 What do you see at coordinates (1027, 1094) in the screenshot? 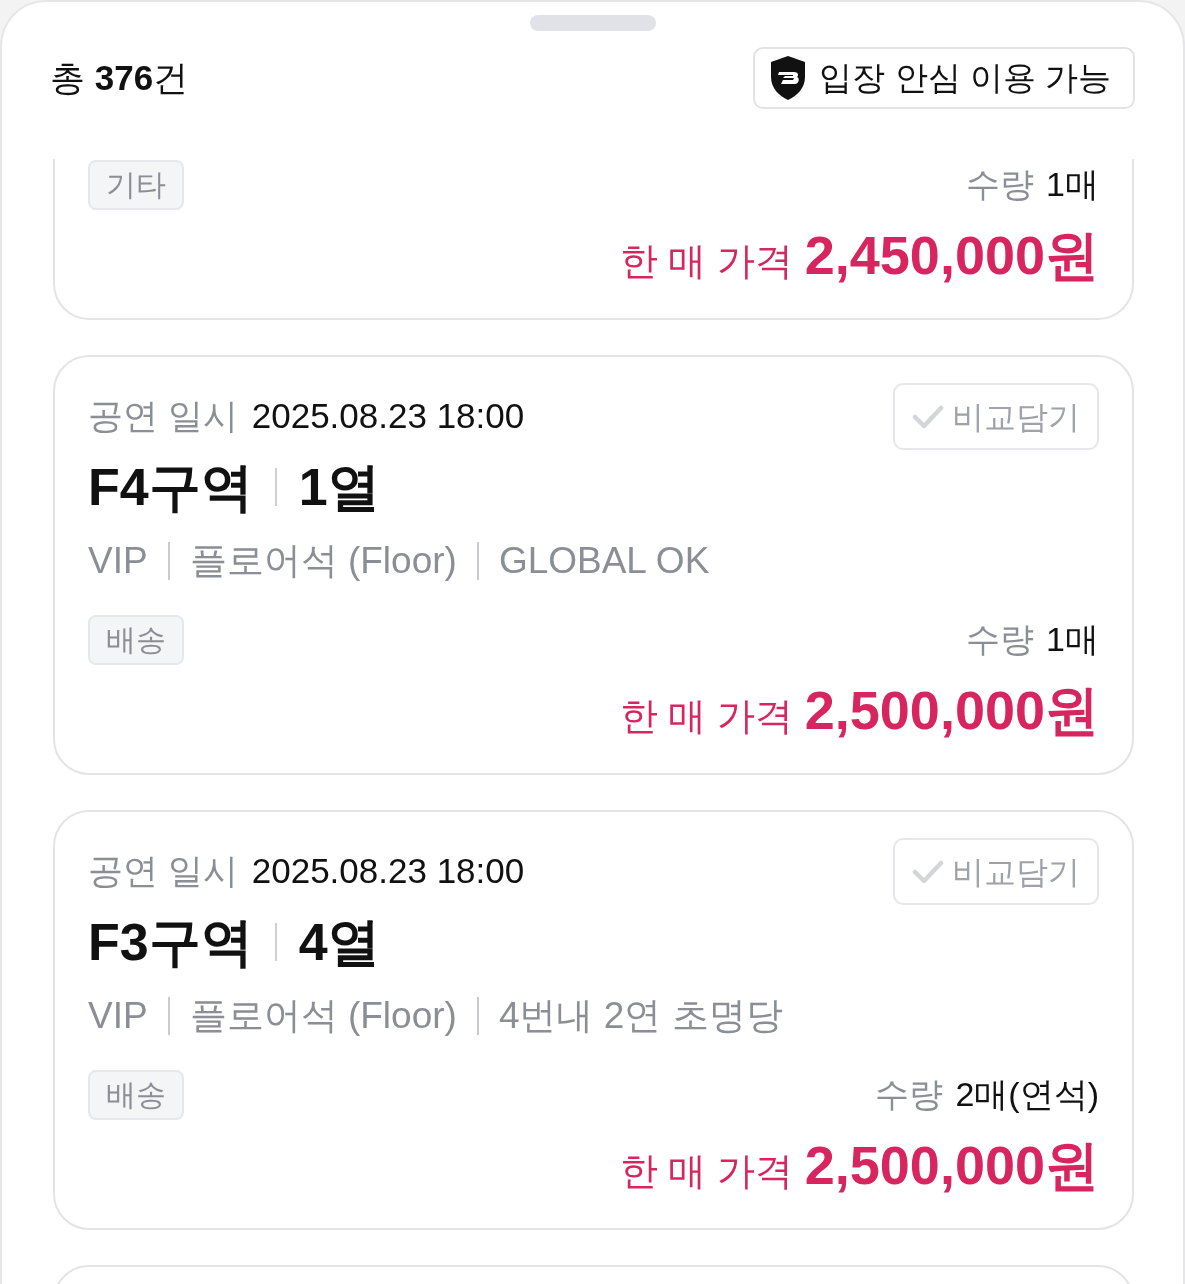
I see `quantity-value: 2매(연석)` at bounding box center [1027, 1094].